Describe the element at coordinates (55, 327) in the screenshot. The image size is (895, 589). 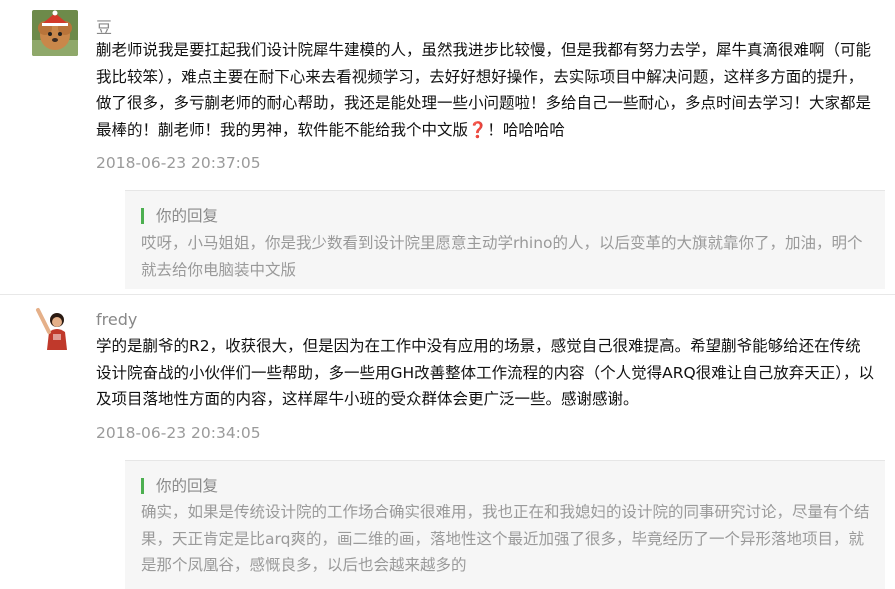
I see `avatar-fredy` at that location.